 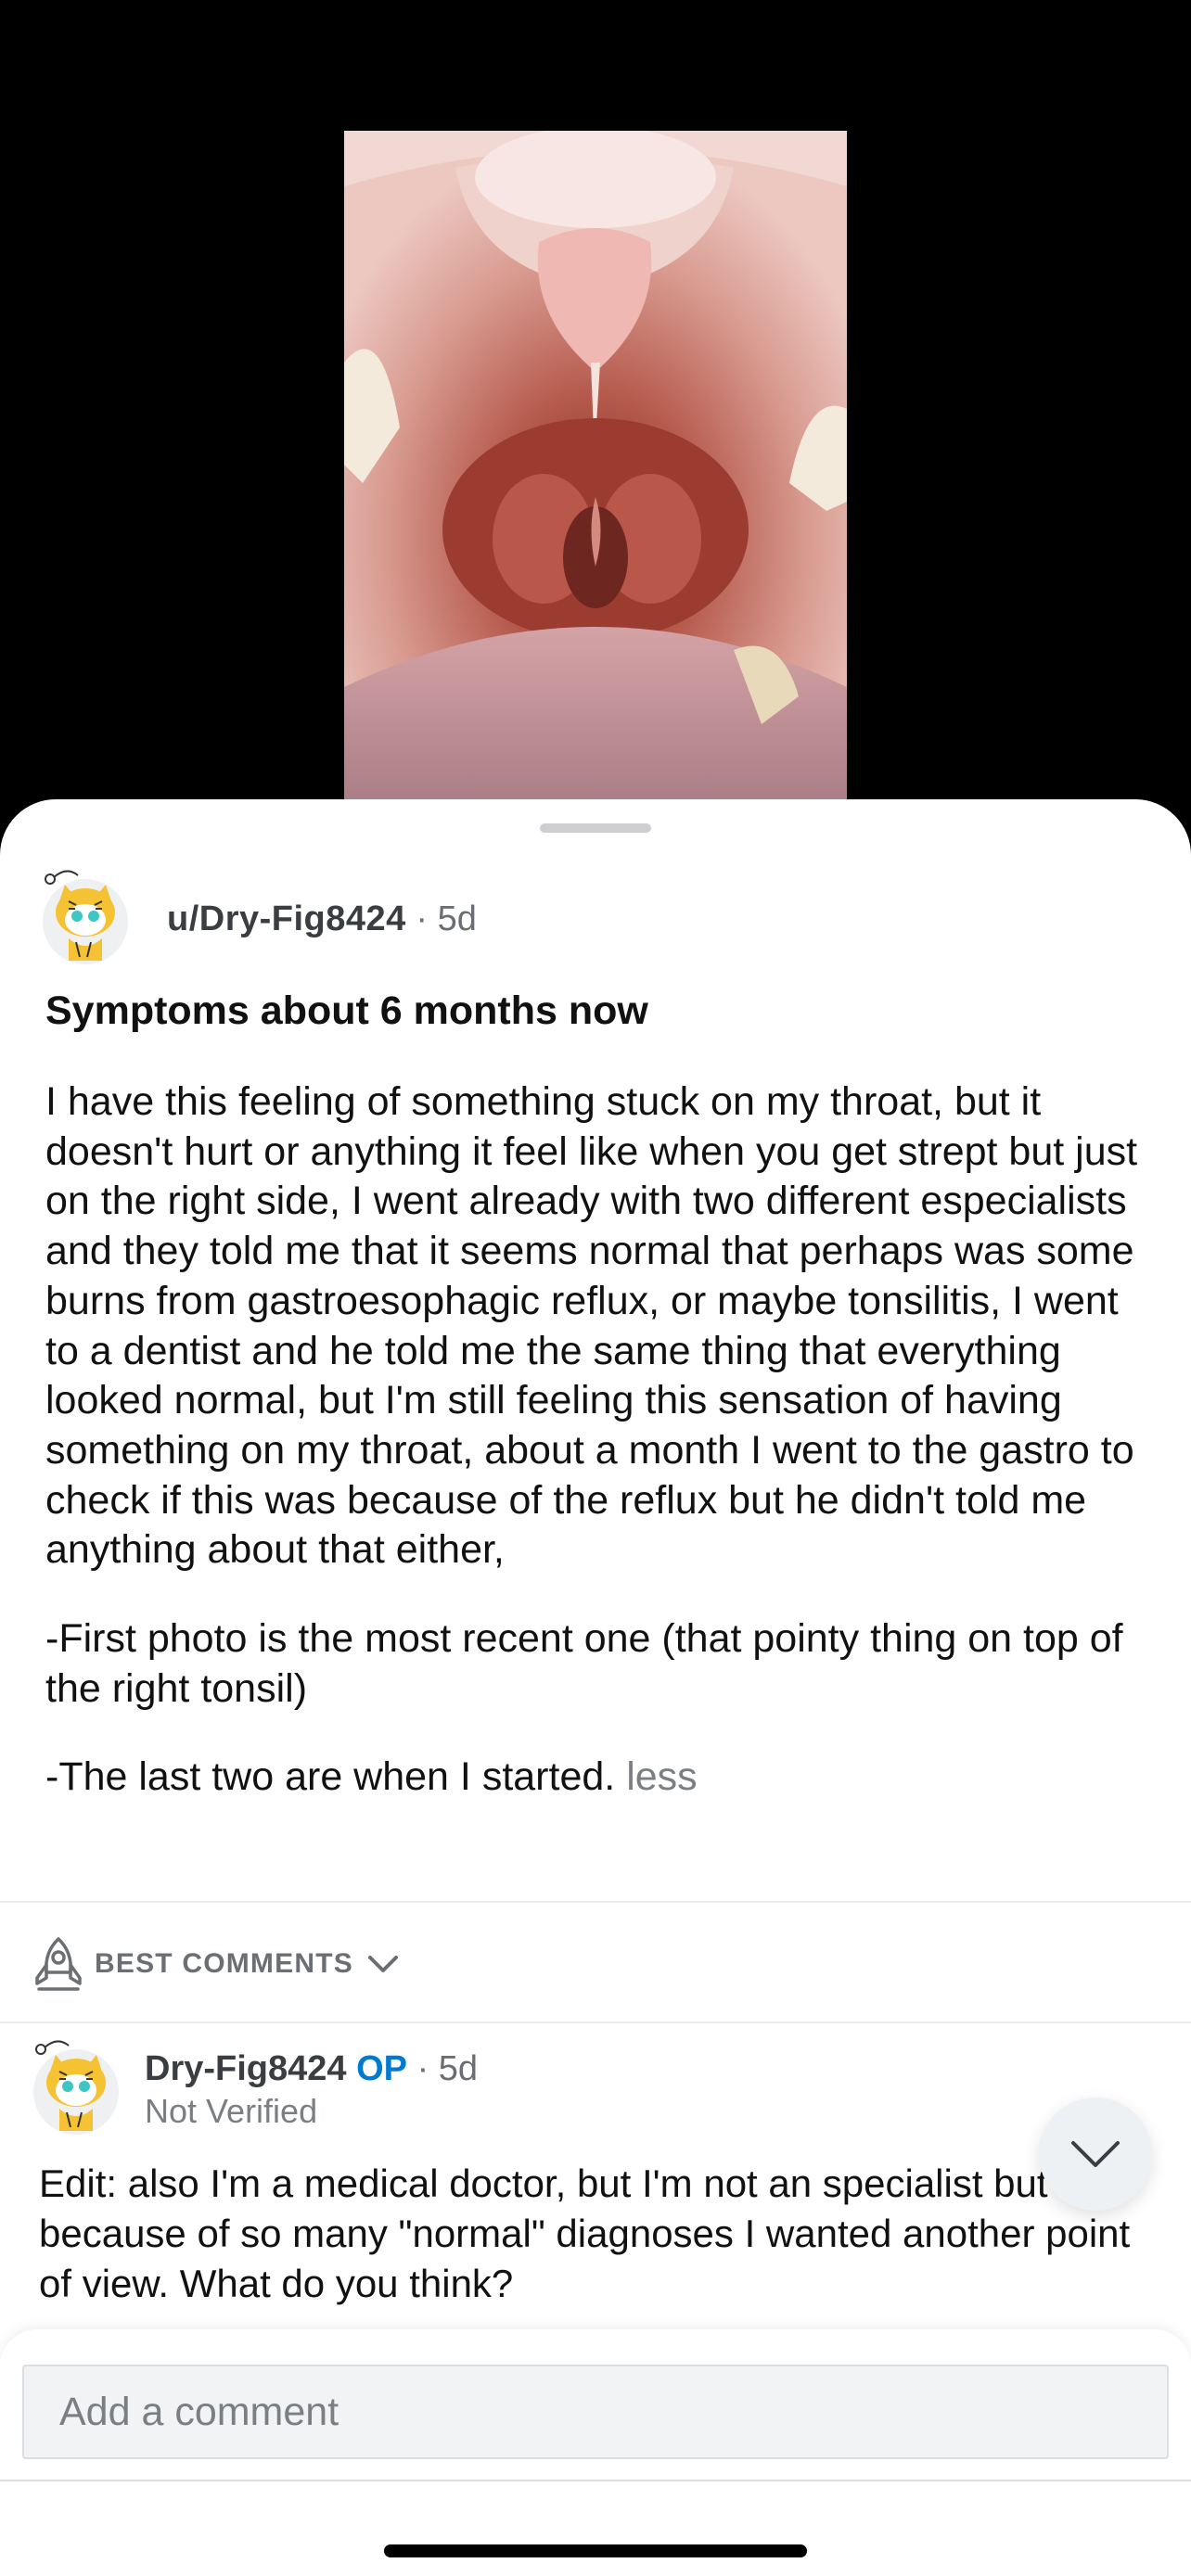 I want to click on comment-composer, so click(x=595, y=2452).